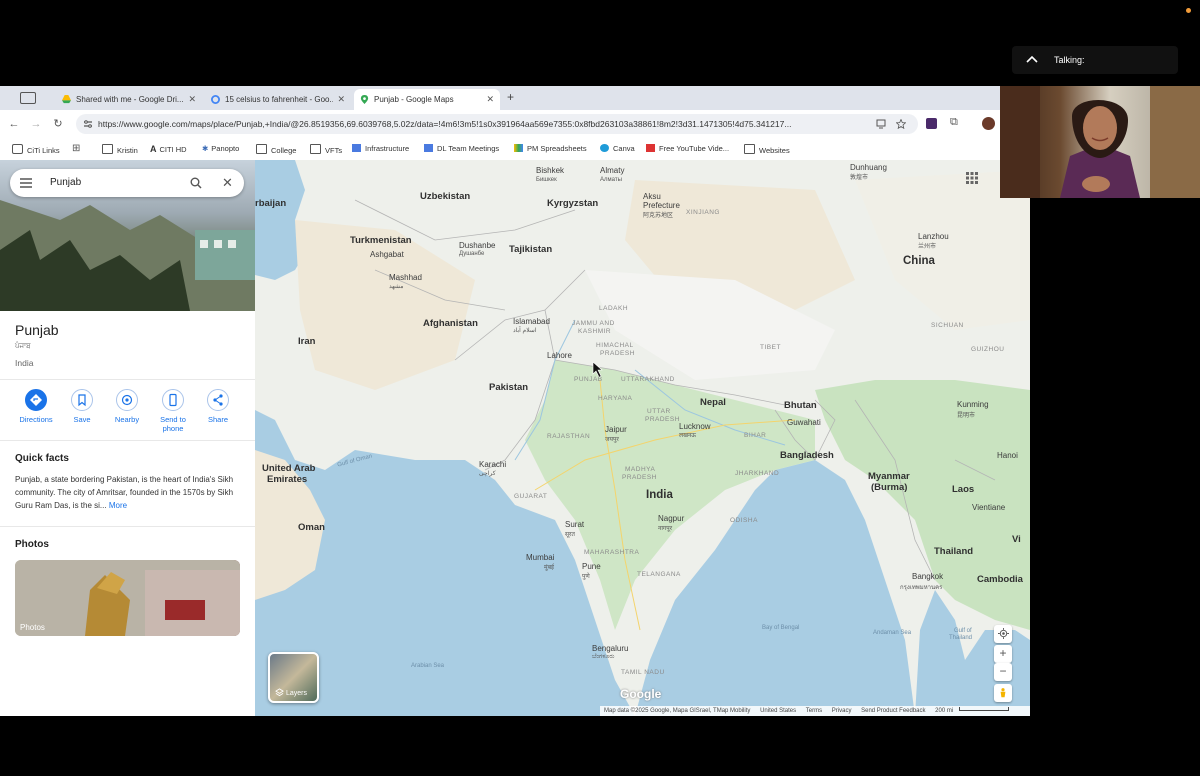 Image resolution: width=1200 pixels, height=776 pixels. I want to click on map-label-region: MADHYA, so click(640, 469).